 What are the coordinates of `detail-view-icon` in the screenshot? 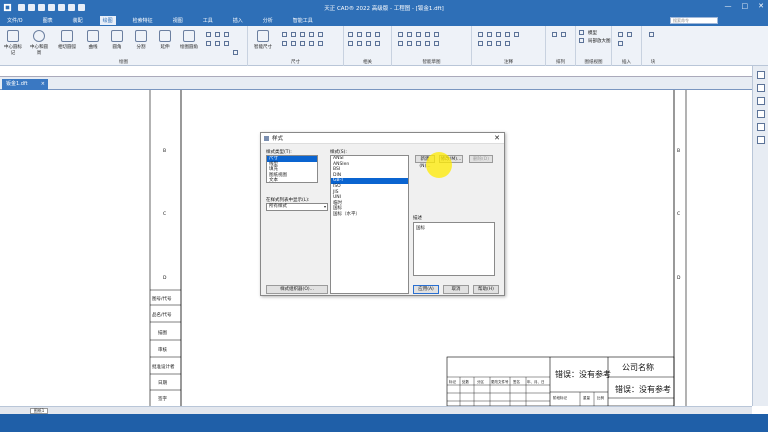 It's located at (581, 40).